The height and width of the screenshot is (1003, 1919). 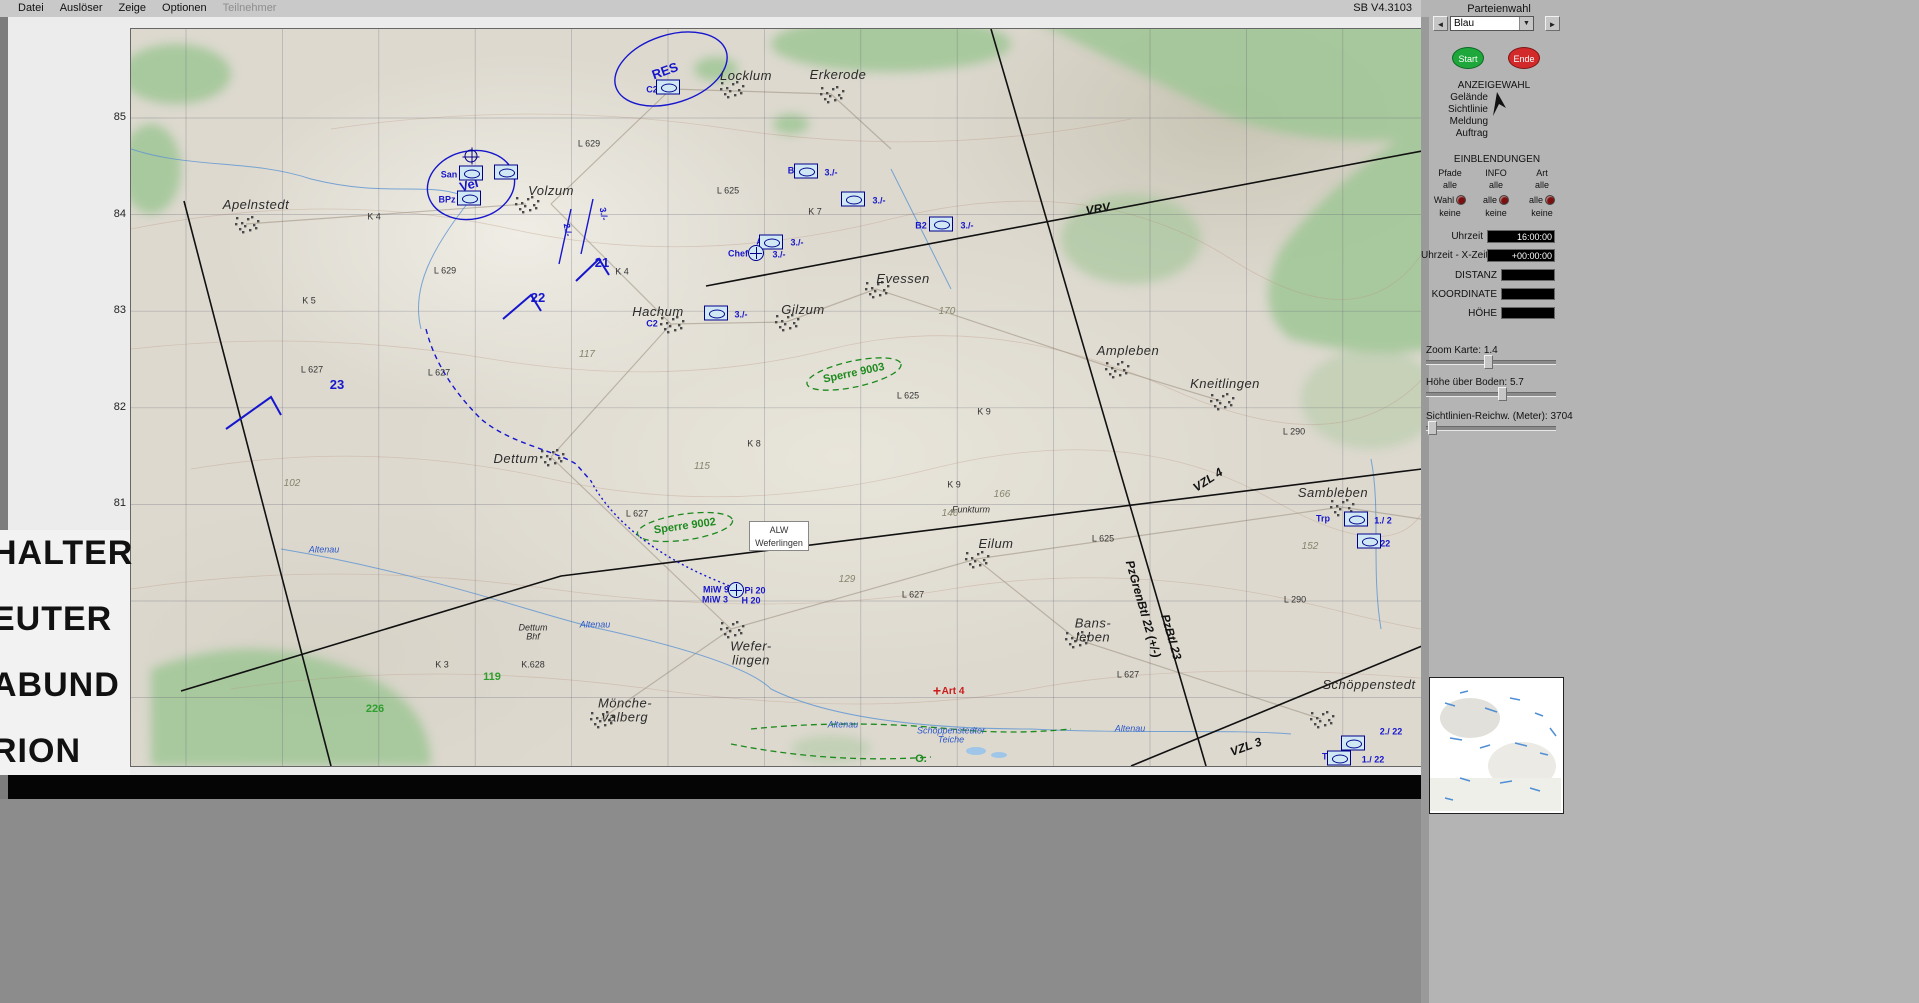 What do you see at coordinates (1499, 416) in the screenshot?
I see `slider-label: Sichtlinien-Reichw. (Meter): 3704` at bounding box center [1499, 416].